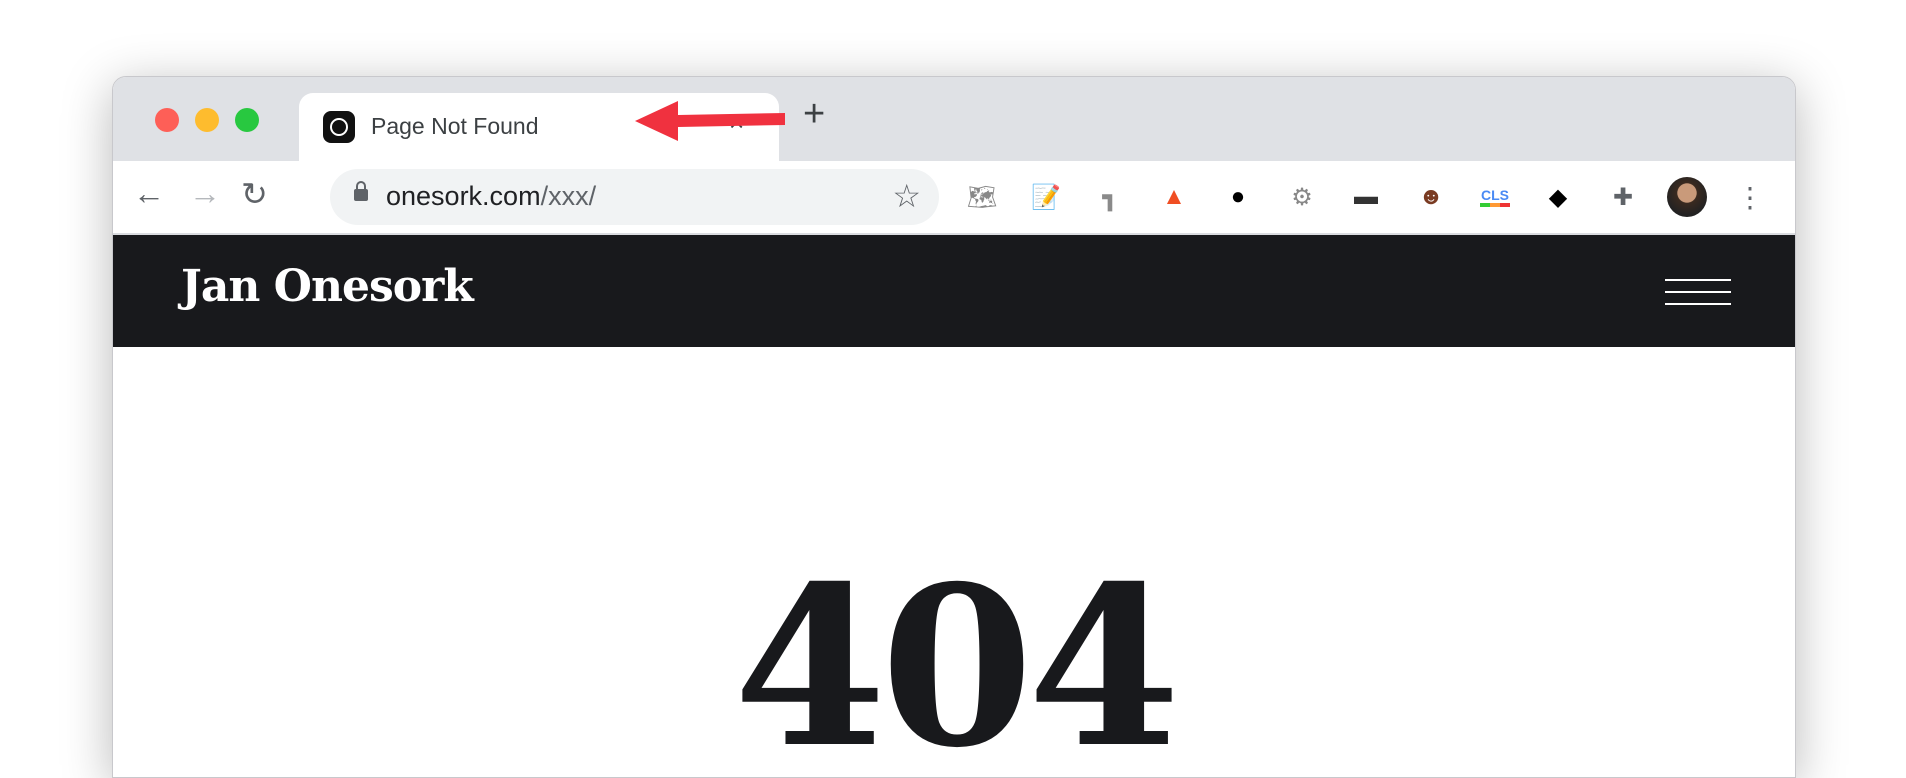 This screenshot has width=1906, height=778. What do you see at coordinates (361, 191) in the screenshot?
I see `lock-icon` at bounding box center [361, 191].